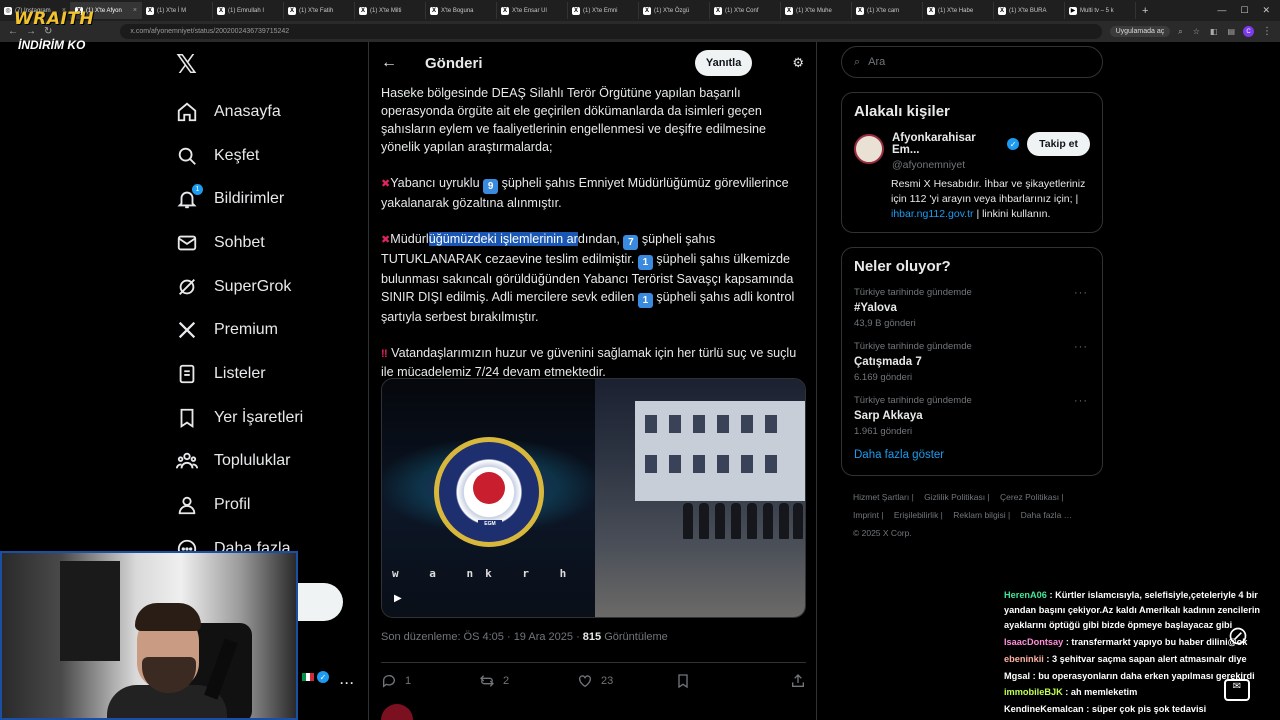 The height and width of the screenshot is (720, 1280). I want to click on tweet-media: EGM w a nk r h i ar ▶, so click(593, 498).